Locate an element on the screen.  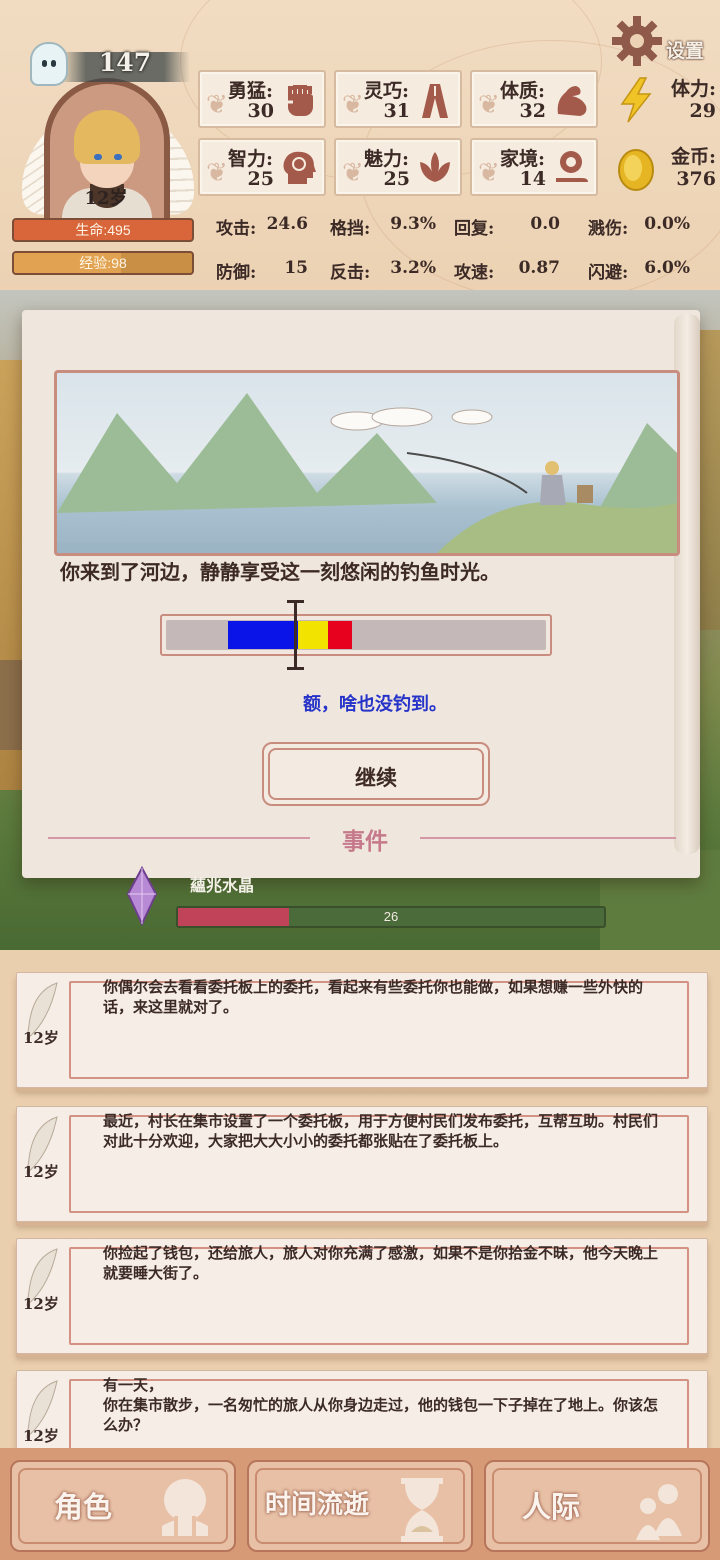
fishing-zone-red is located at coordinates (340, 635).